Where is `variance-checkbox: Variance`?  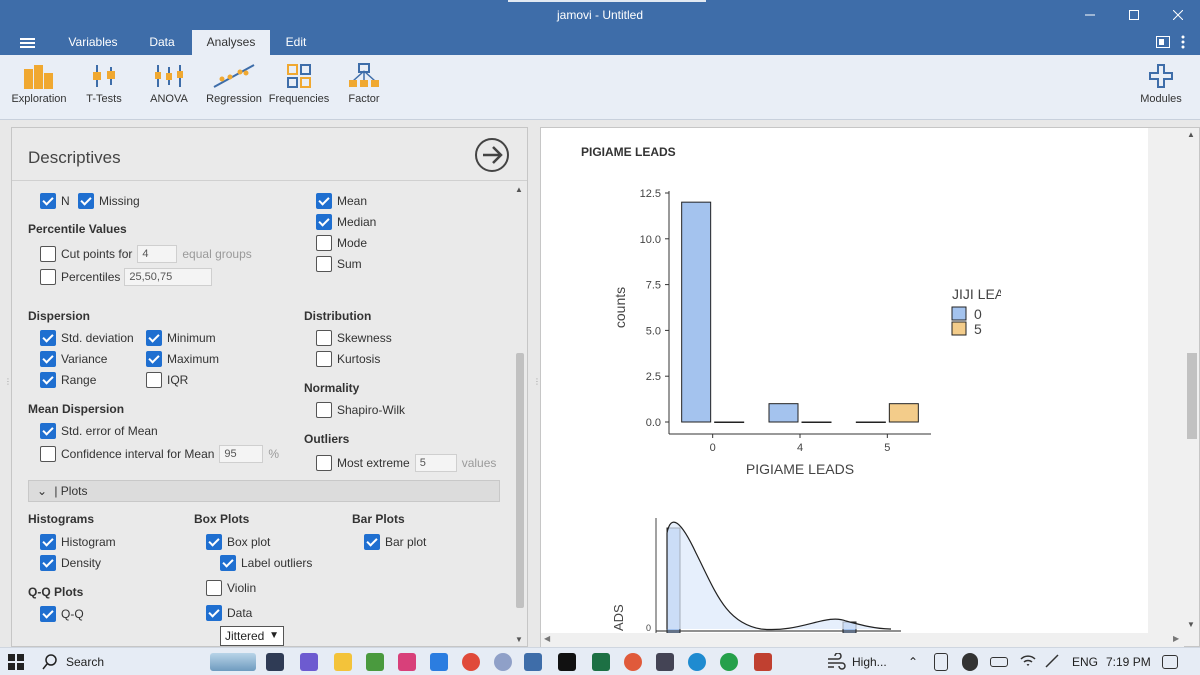 variance-checkbox: Variance is located at coordinates (73, 359).